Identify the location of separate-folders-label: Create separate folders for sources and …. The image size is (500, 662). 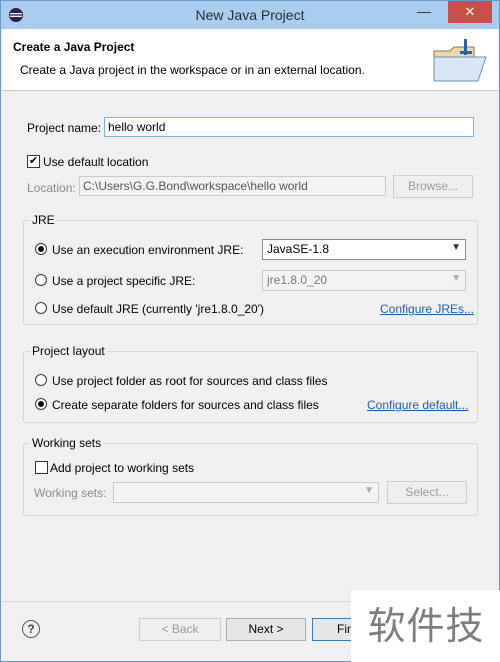
(185, 405).